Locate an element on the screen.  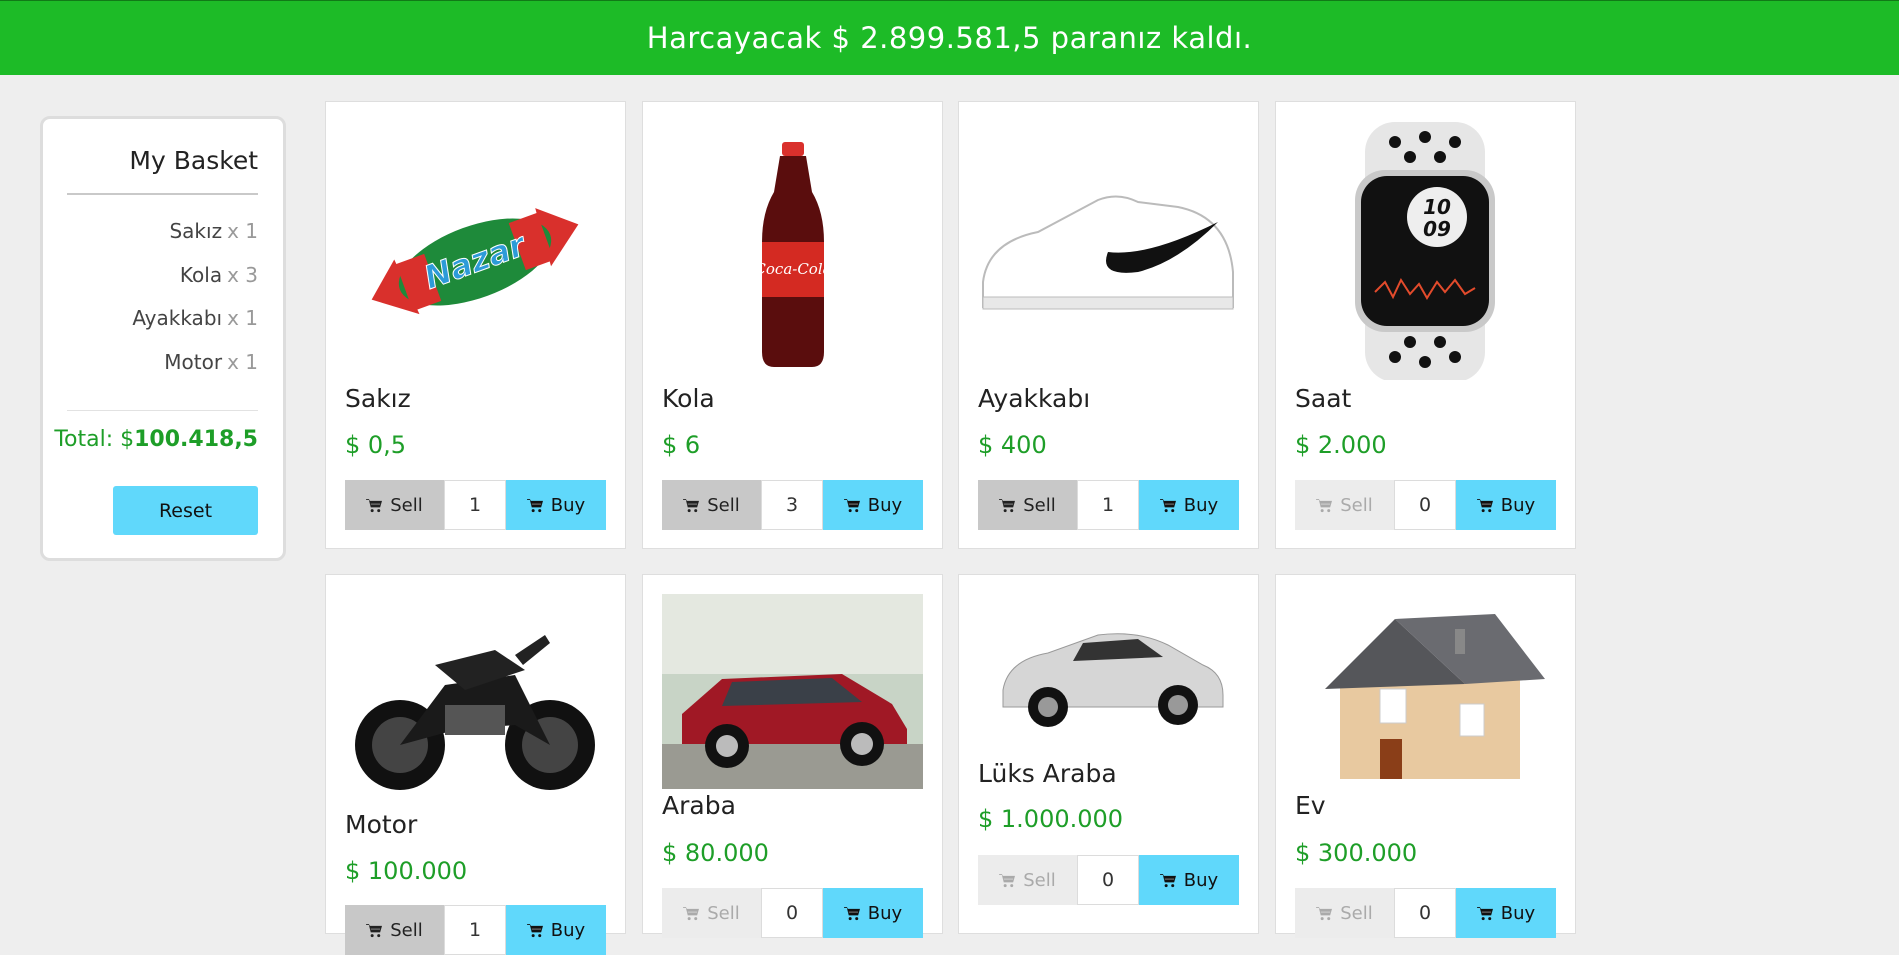
product-card: Motor $ 100.000 Sell Buy is located at coordinates (475, 764).